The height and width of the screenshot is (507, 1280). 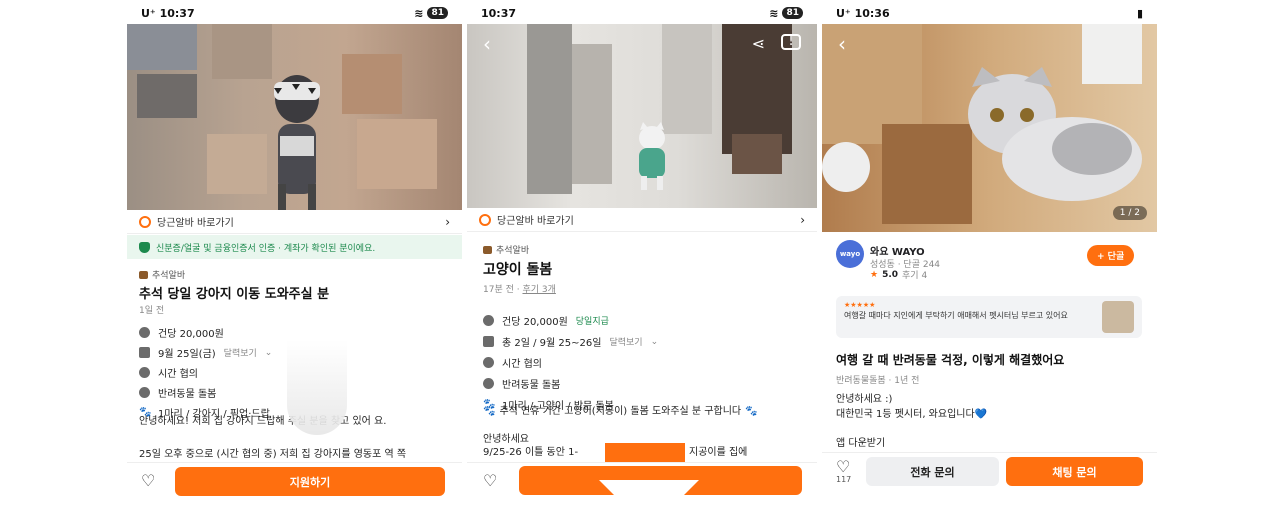 I want to click on date-text: 9월 25일(금), so click(x=187, y=354).